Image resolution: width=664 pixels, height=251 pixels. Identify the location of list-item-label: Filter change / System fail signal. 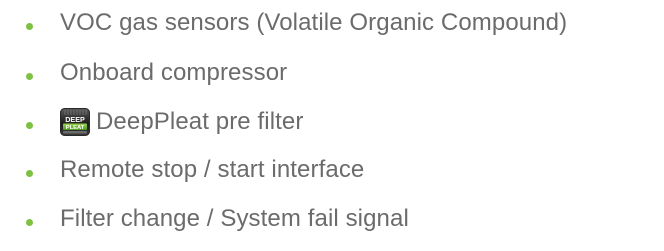
(234, 218).